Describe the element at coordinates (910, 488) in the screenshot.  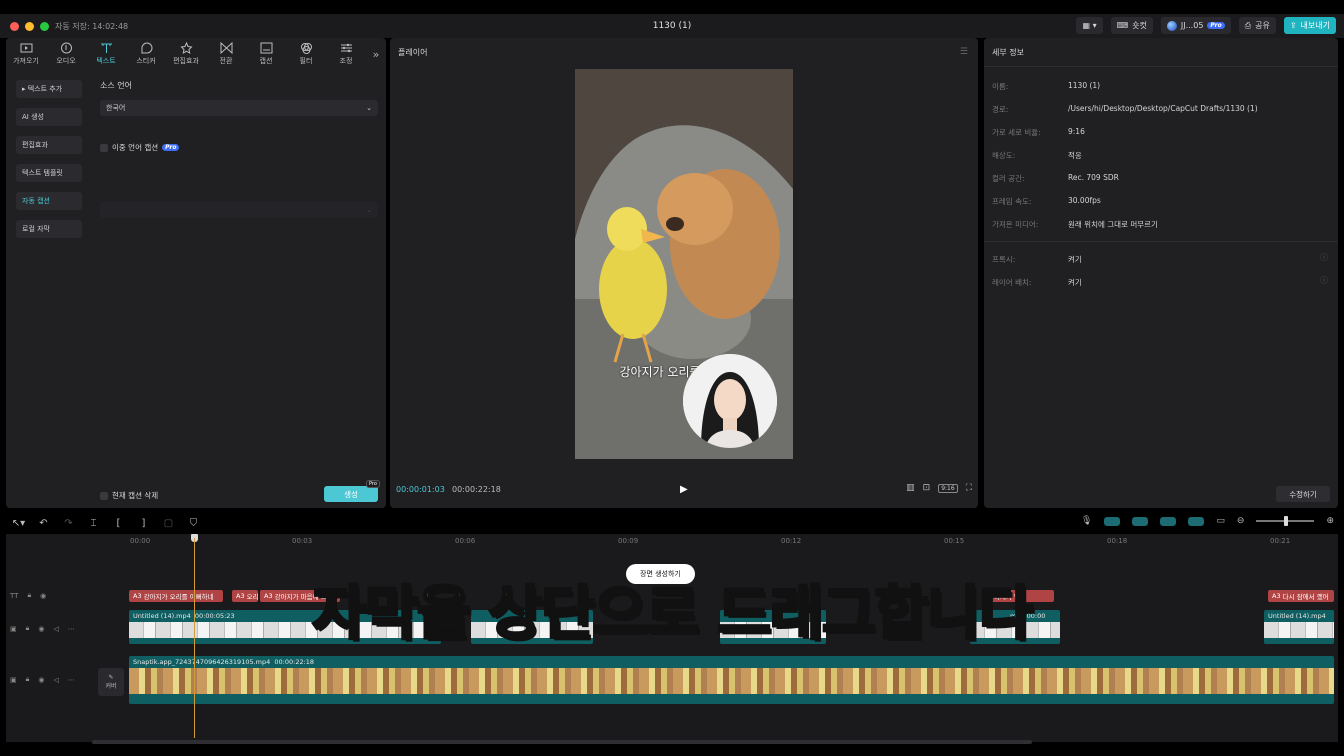
I see `safe-area-icon: ▥` at that location.